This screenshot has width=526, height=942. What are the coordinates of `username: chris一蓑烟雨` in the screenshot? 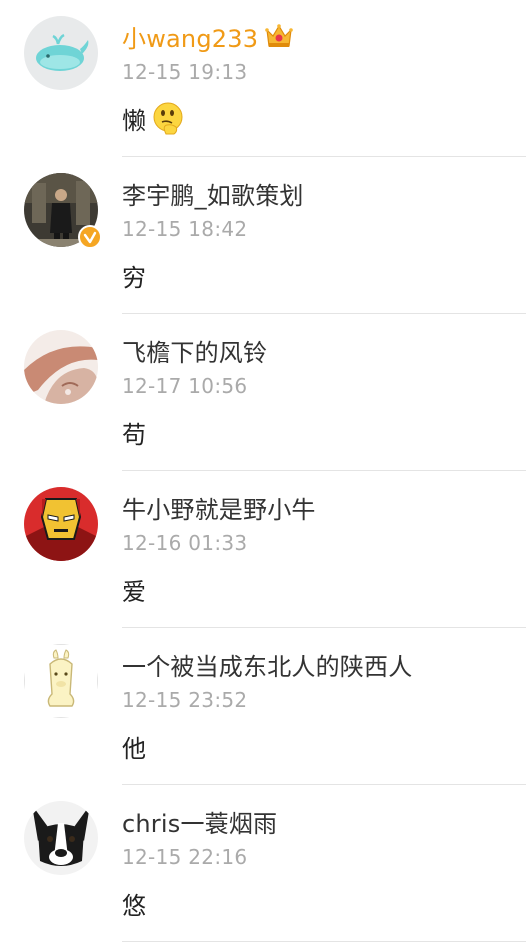 It's located at (199, 821).